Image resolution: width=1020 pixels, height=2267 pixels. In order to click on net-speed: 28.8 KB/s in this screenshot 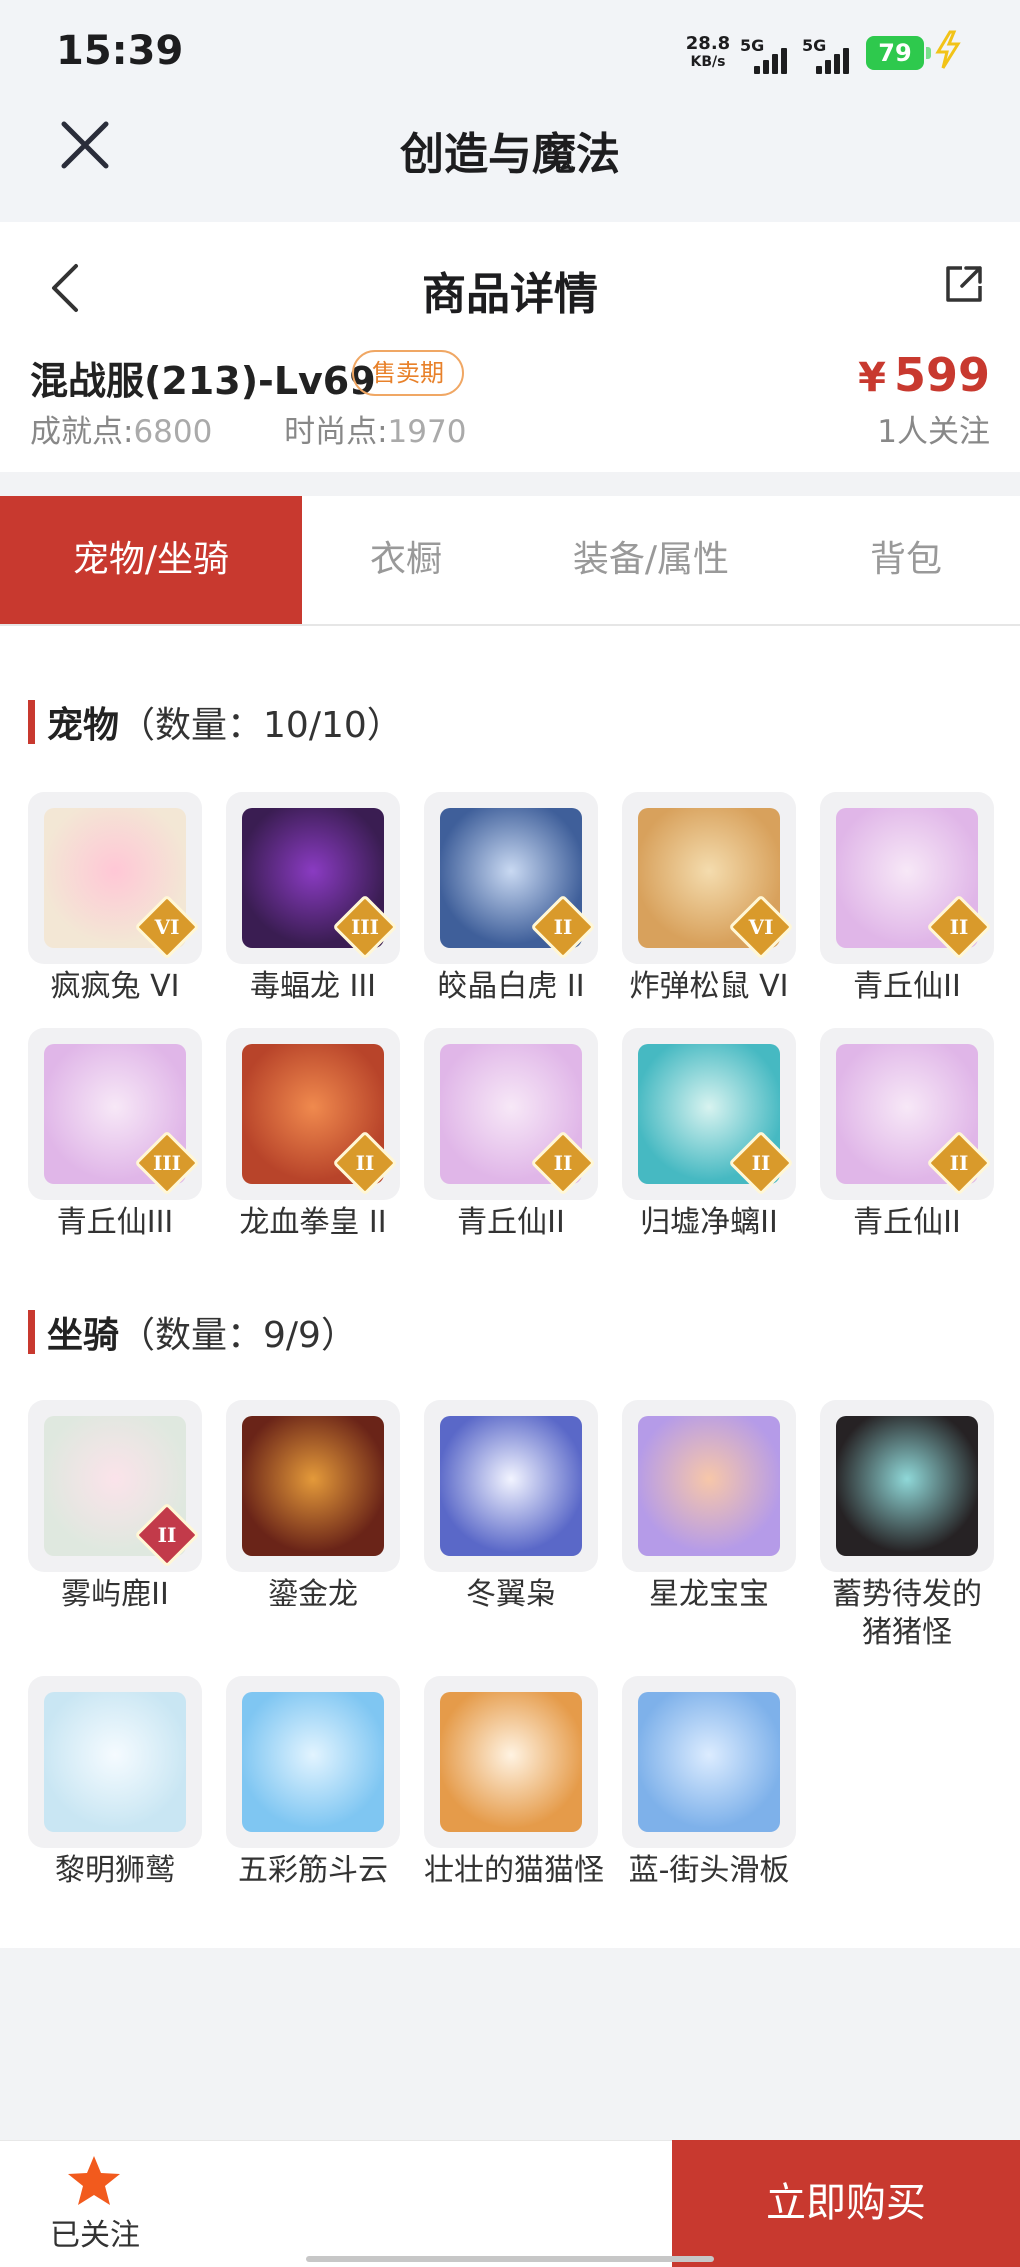, I will do `click(708, 53)`.